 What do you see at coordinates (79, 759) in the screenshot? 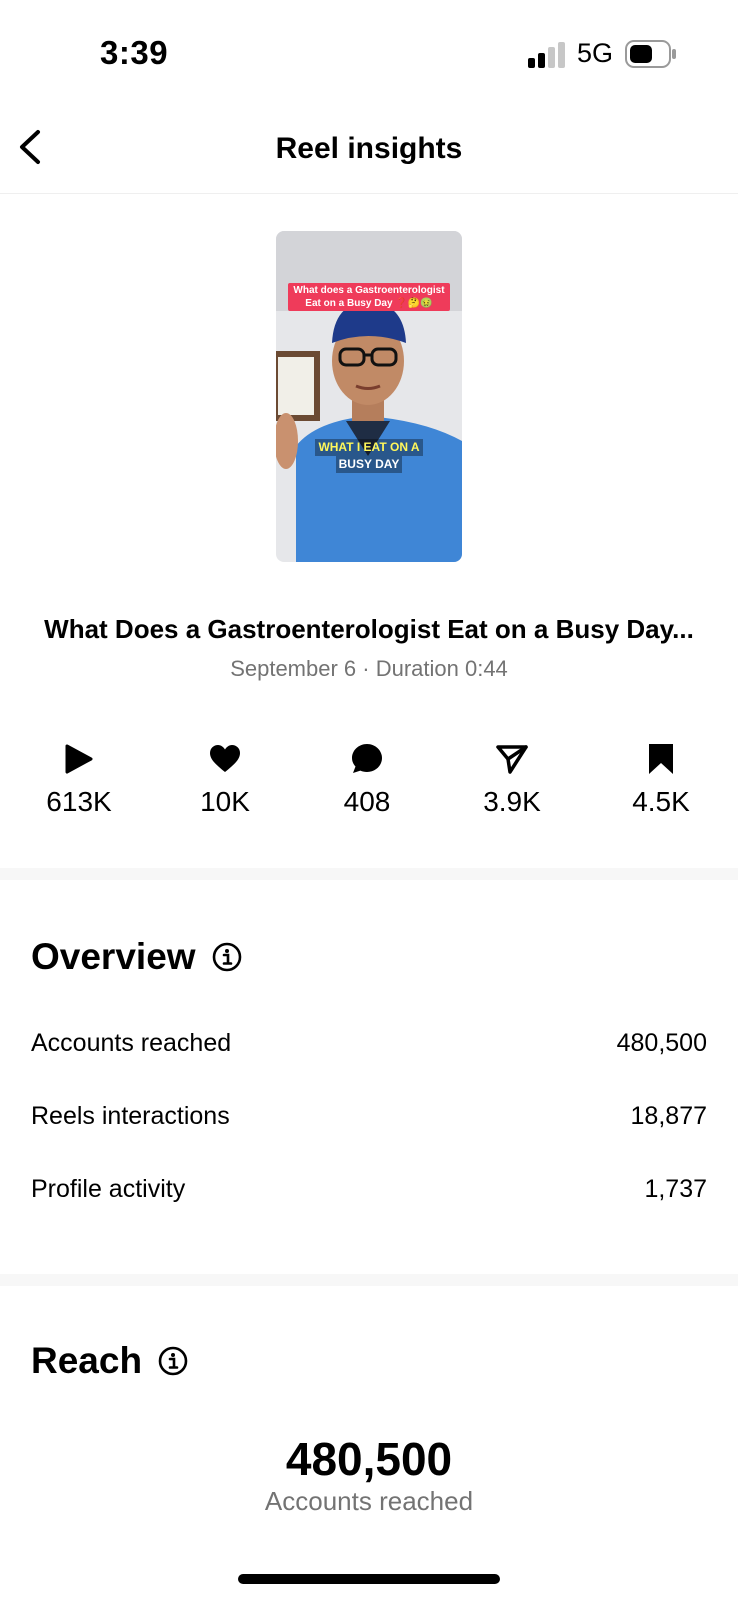
I see `play-icon` at bounding box center [79, 759].